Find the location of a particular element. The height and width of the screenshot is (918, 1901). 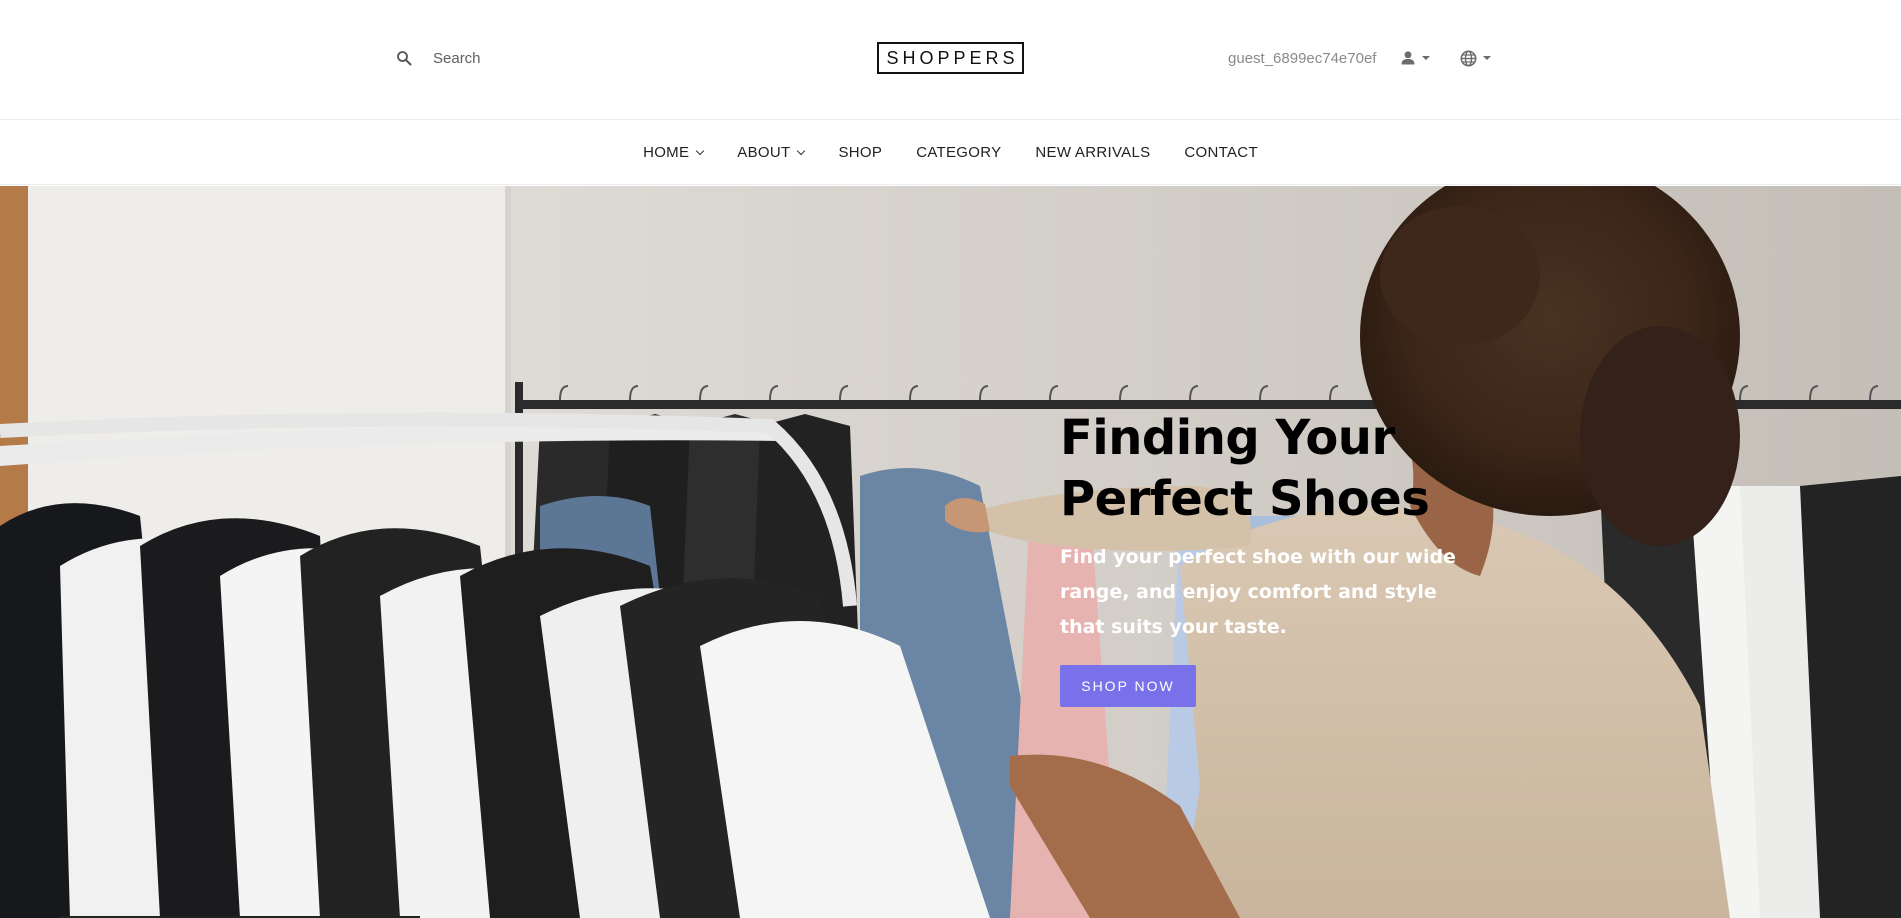

nav-item-label: CATEGORY is located at coordinates (959, 152).